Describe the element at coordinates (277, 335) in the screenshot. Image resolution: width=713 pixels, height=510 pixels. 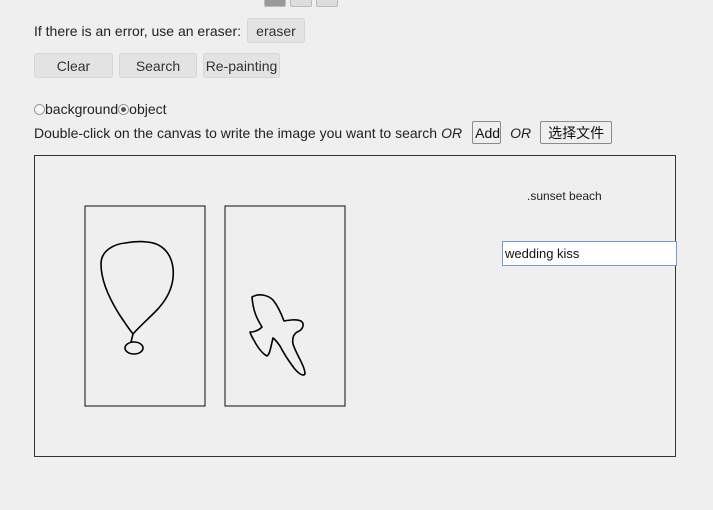
I see `bird-sketch-icon` at that location.